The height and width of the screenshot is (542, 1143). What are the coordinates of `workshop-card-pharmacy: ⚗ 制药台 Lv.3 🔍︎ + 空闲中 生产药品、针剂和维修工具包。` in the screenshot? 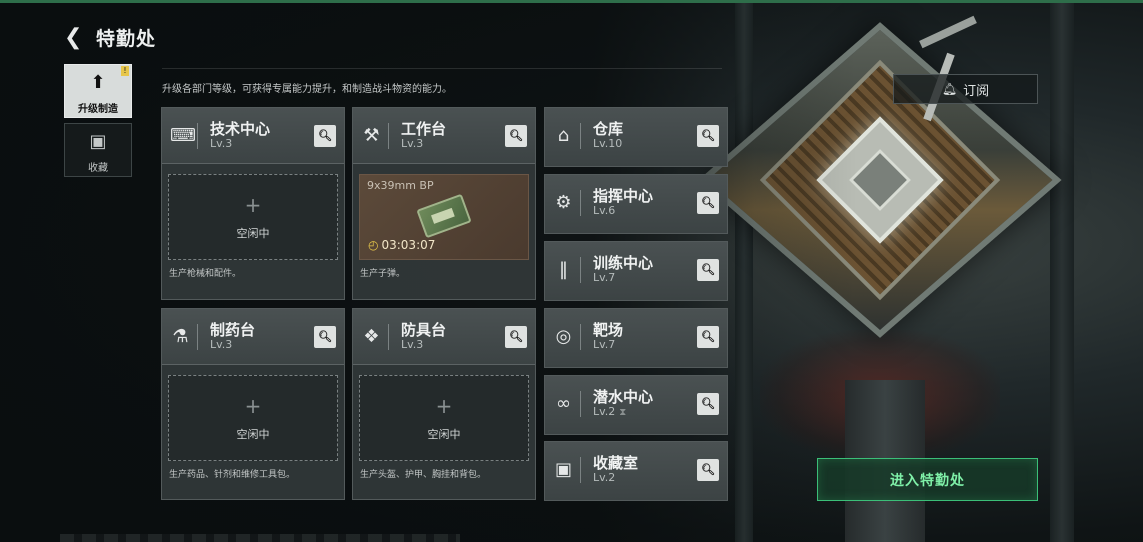 It's located at (253, 404).